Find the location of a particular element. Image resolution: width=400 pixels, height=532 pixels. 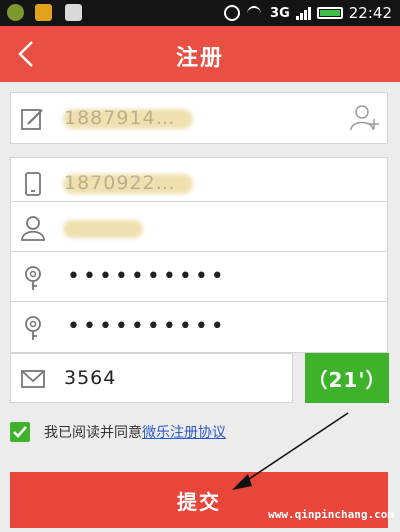

add-user-icon is located at coordinates (364, 118).